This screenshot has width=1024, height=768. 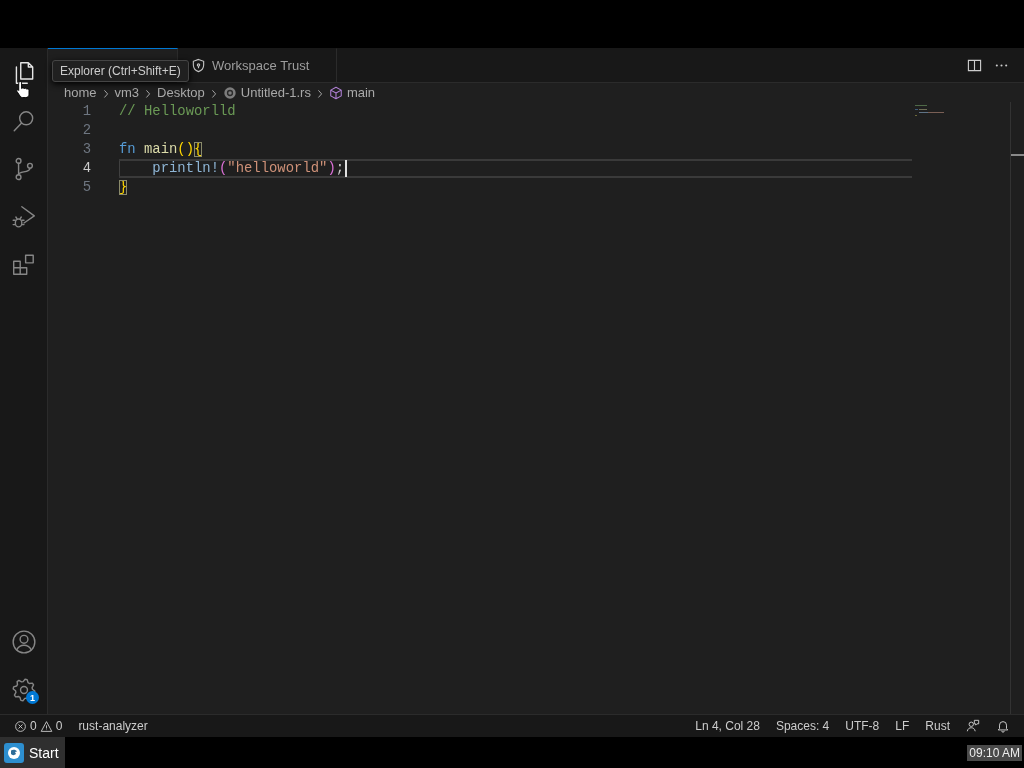 What do you see at coordinates (223, 168) in the screenshot?
I see `bracket: (` at bounding box center [223, 168].